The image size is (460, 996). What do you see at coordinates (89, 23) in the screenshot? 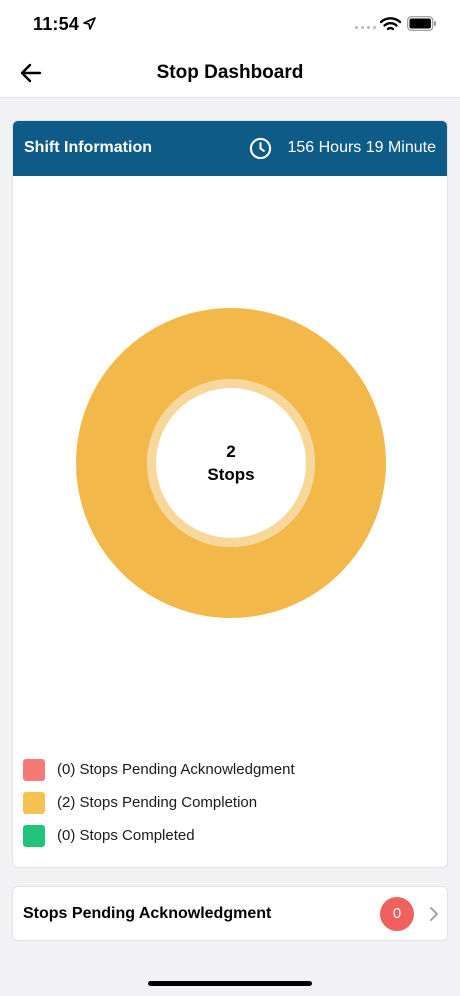
I see `location-arrow-icon` at bounding box center [89, 23].